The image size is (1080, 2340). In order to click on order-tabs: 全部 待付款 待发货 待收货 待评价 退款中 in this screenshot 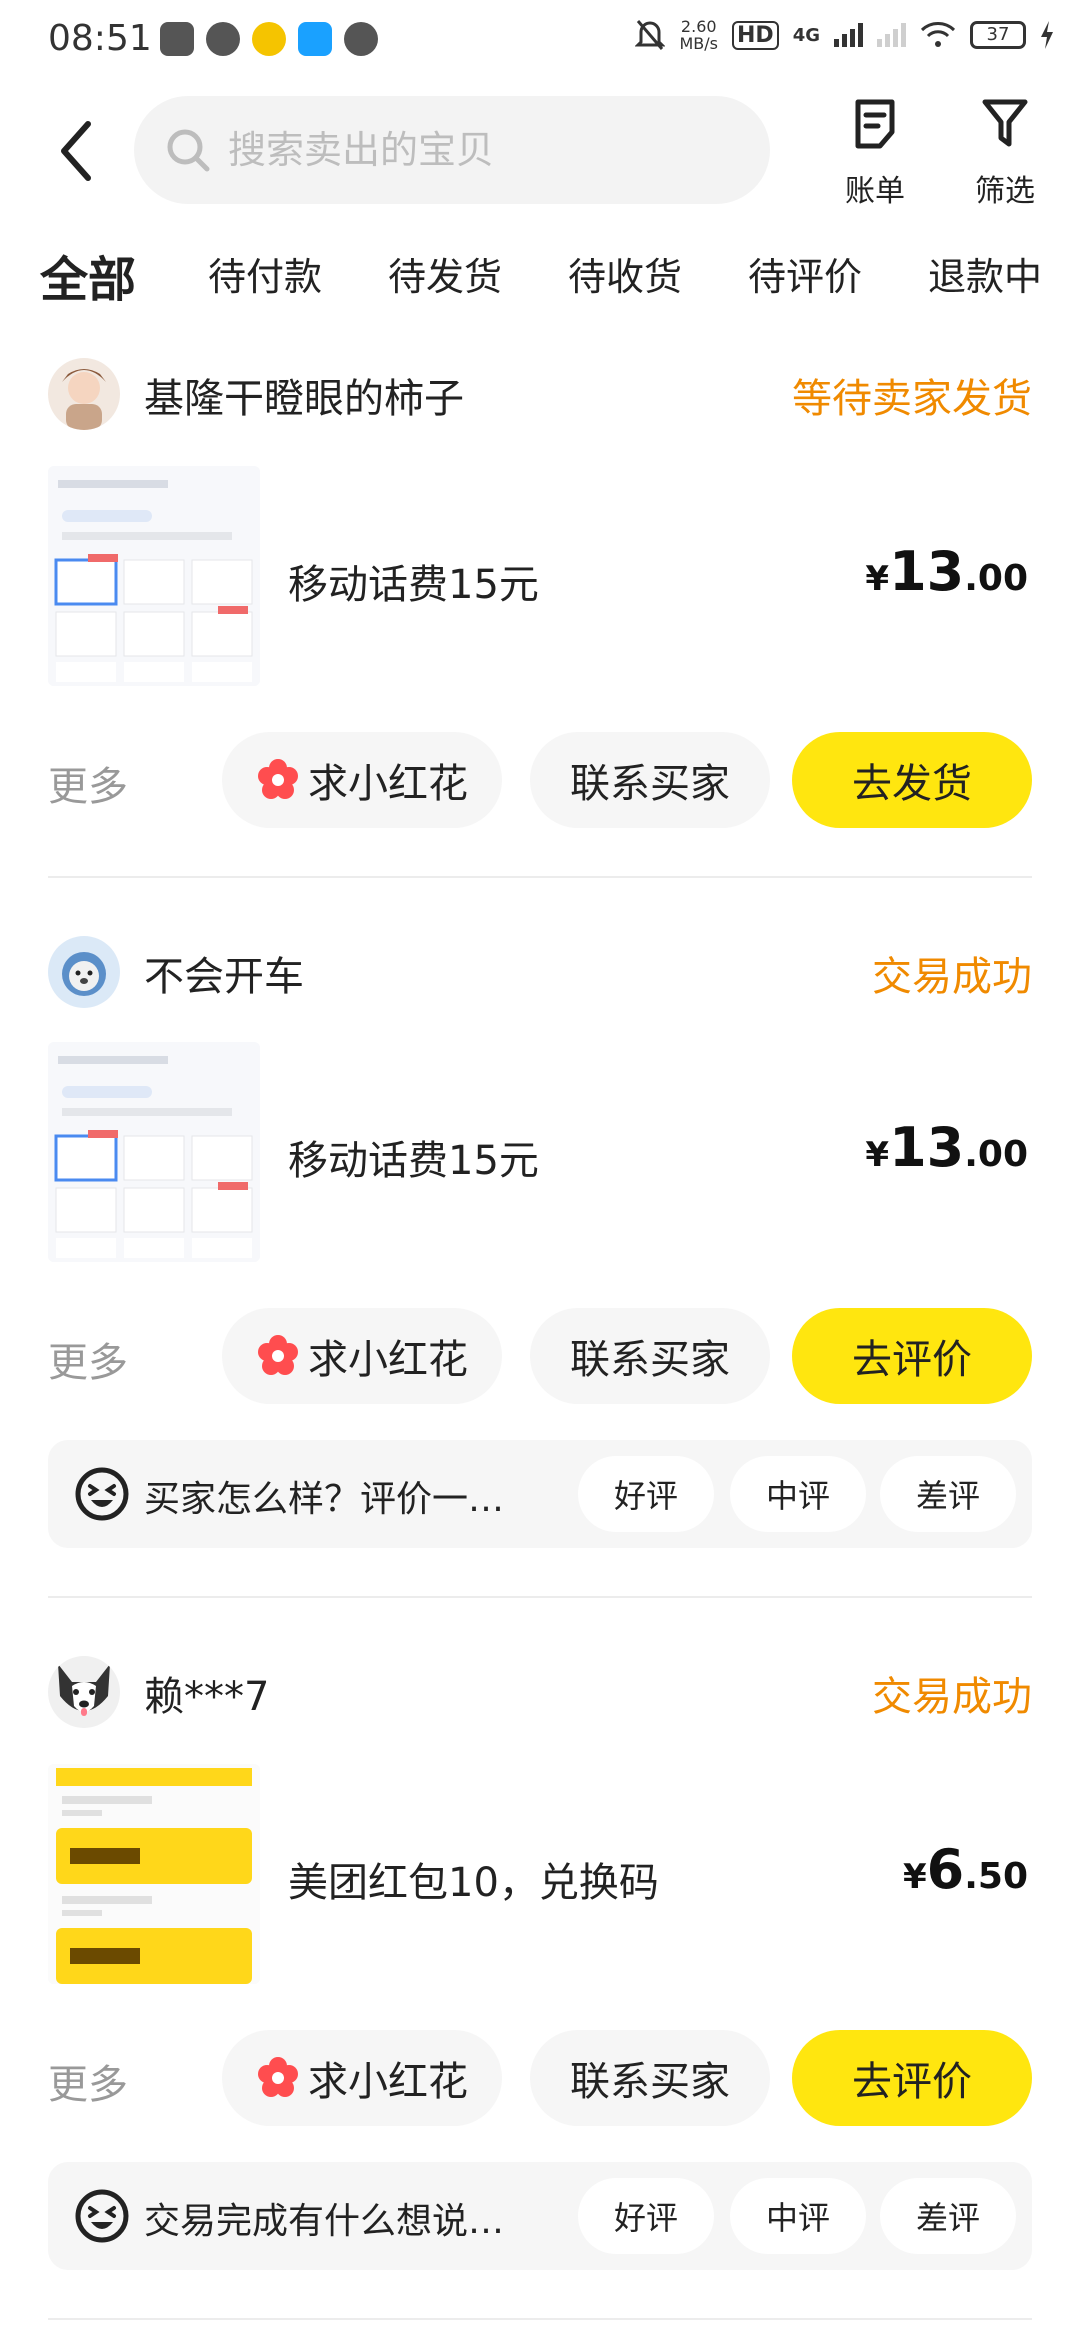, I will do `click(540, 280)`.